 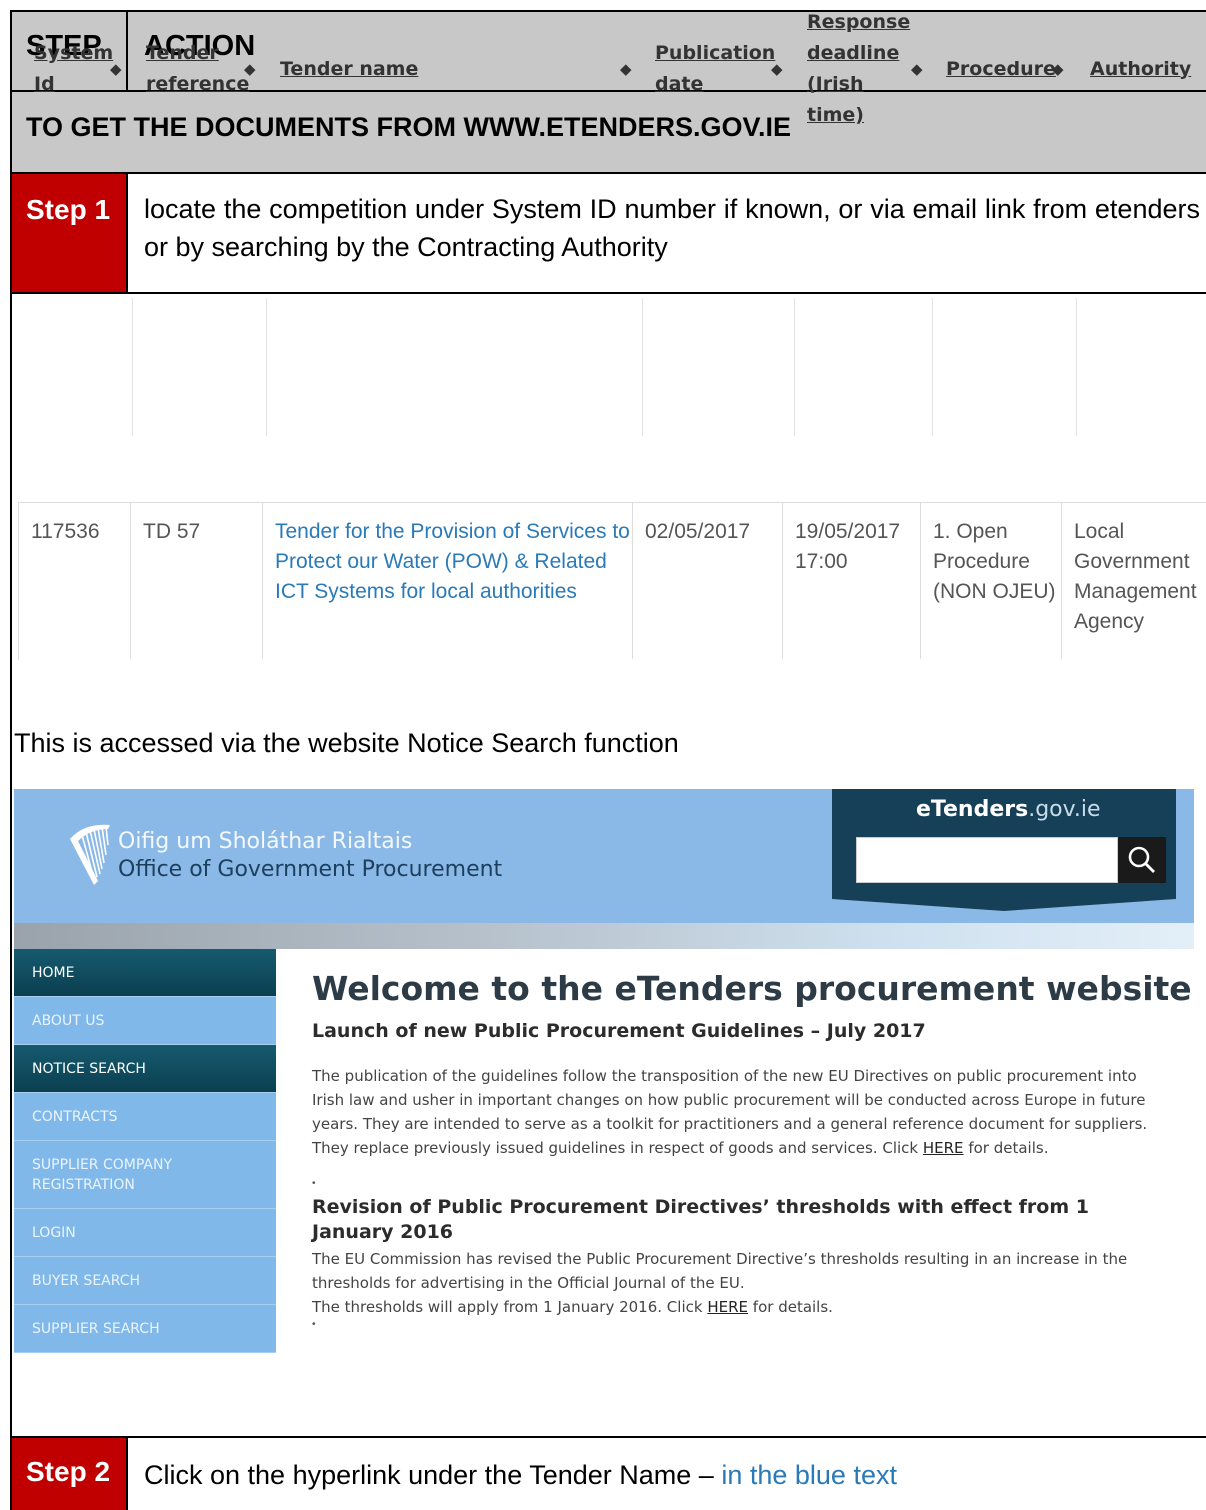 What do you see at coordinates (197, 581) in the screenshot?
I see `cell-reference: TD 57` at bounding box center [197, 581].